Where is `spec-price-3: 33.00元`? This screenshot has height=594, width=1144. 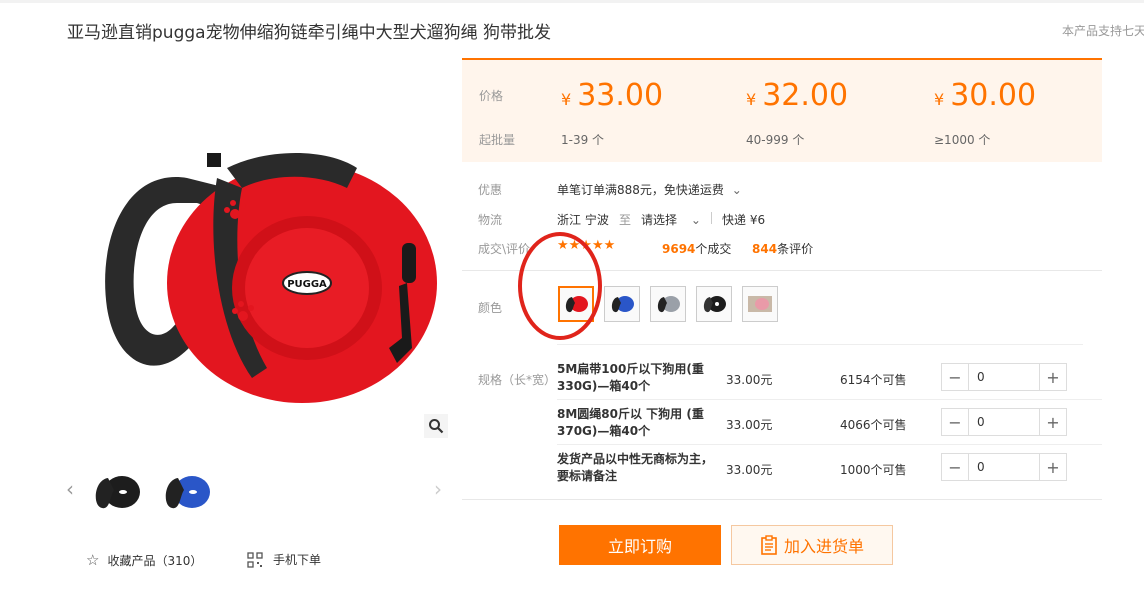
spec-price-3: 33.00元 is located at coordinates (749, 470).